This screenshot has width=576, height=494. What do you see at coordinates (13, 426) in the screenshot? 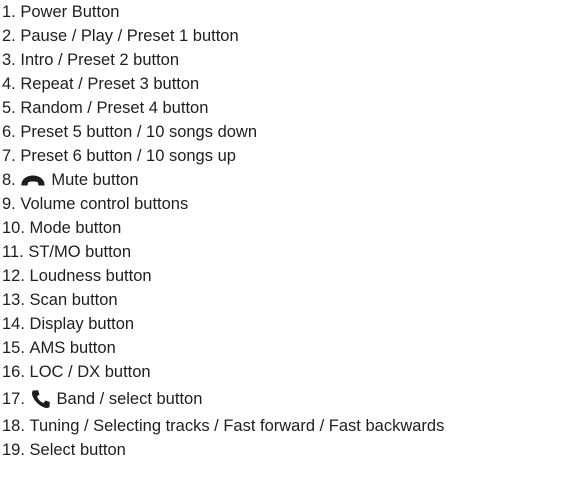
I see `item-number: 18.` at bounding box center [13, 426].